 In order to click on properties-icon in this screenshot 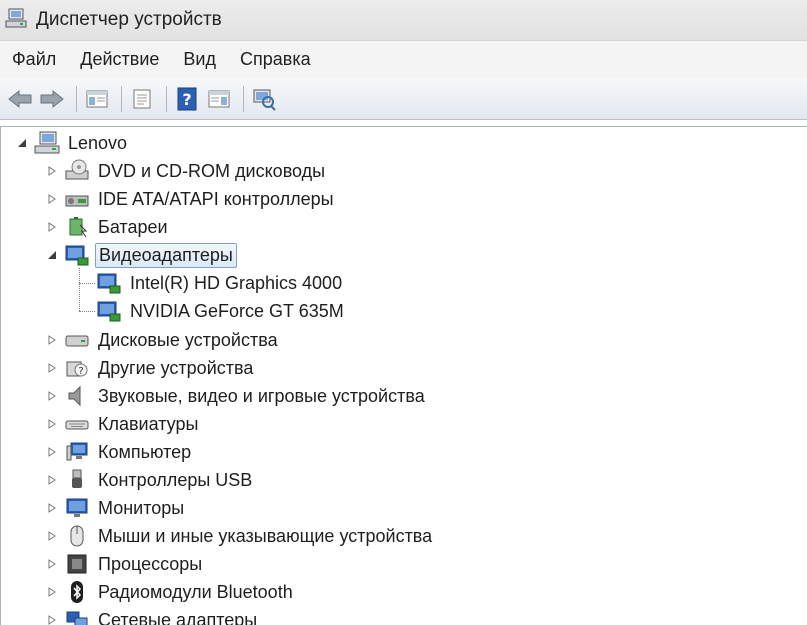, I will do `click(142, 98)`.